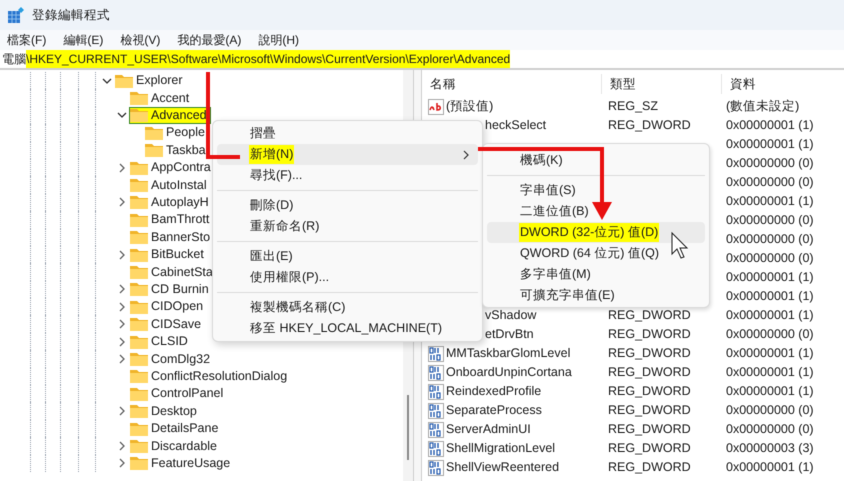 The height and width of the screenshot is (481, 844). Describe the element at coordinates (347, 205) in the screenshot. I see `menu-item: 刪除(D)` at that location.